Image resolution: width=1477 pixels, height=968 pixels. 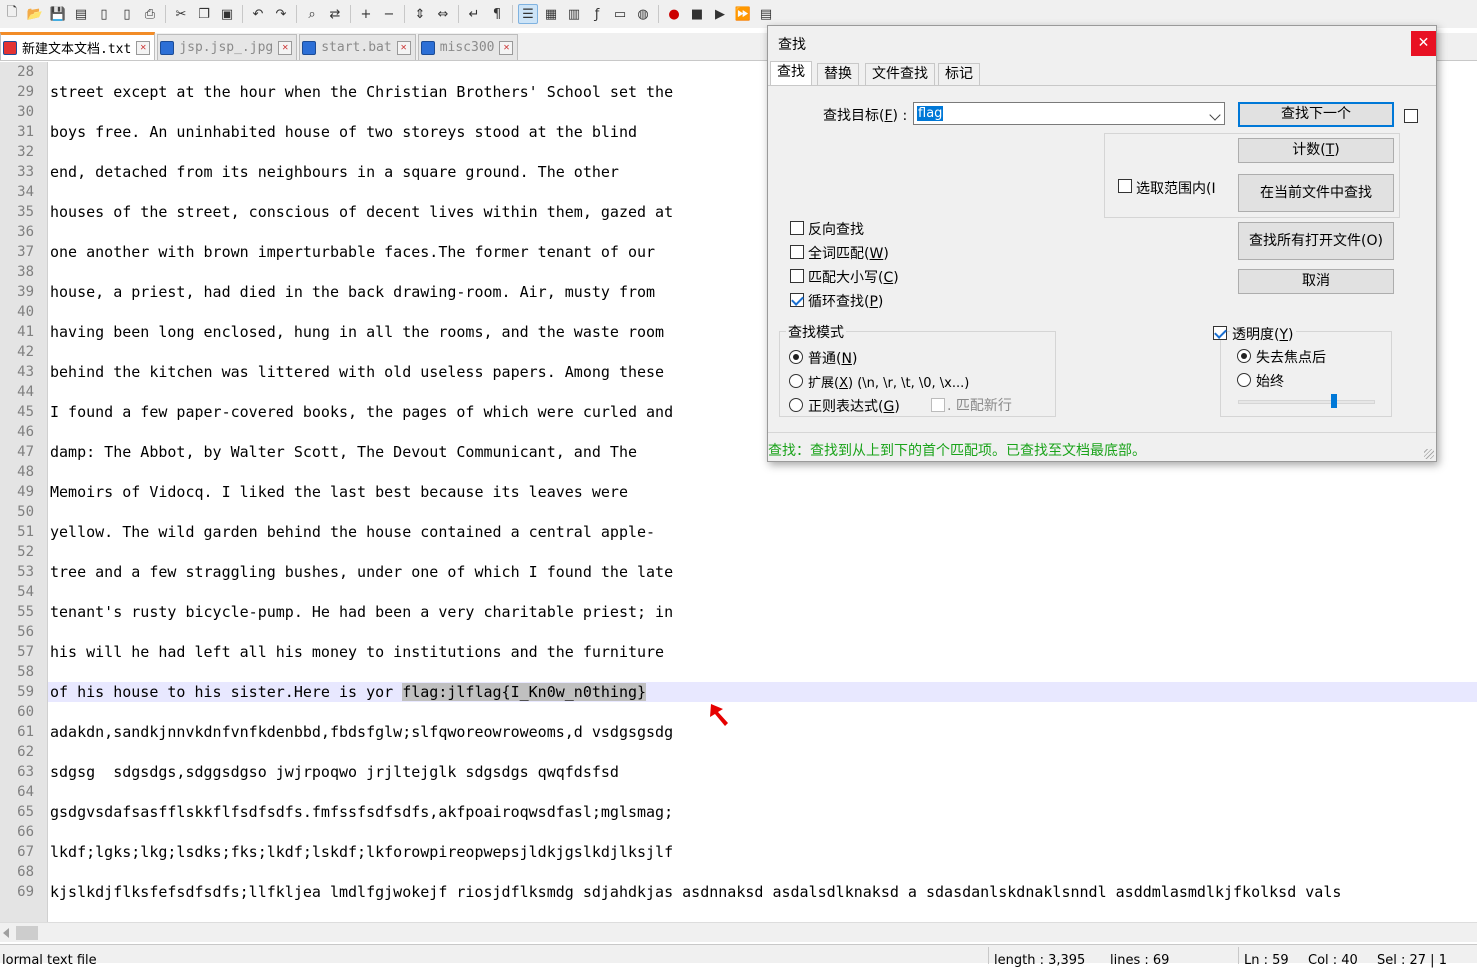 I want to click on tab-label: jsp.jsp_.jpg, so click(x=226, y=47).